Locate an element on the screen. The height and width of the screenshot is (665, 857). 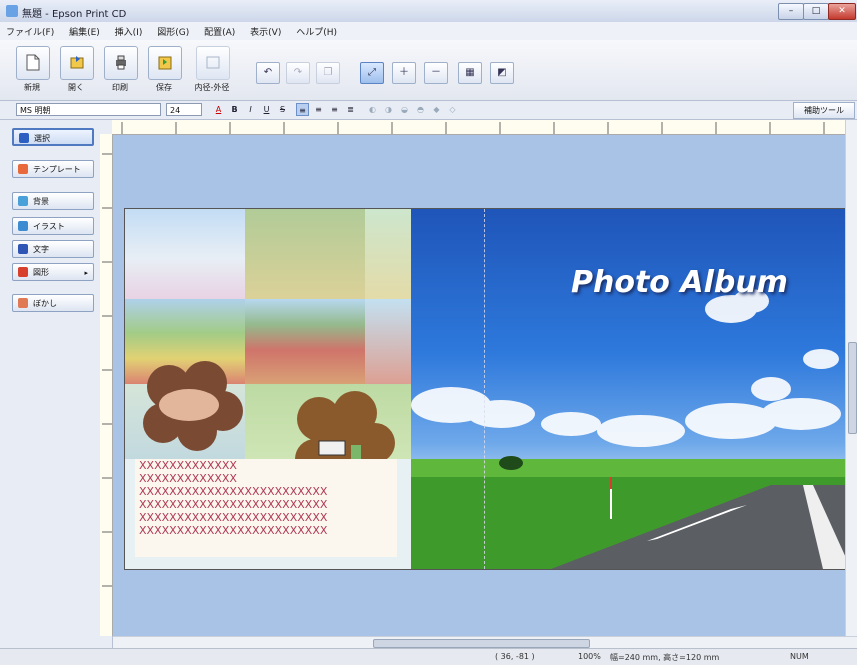
font-size-select: 24 is located at coordinates (184, 109).